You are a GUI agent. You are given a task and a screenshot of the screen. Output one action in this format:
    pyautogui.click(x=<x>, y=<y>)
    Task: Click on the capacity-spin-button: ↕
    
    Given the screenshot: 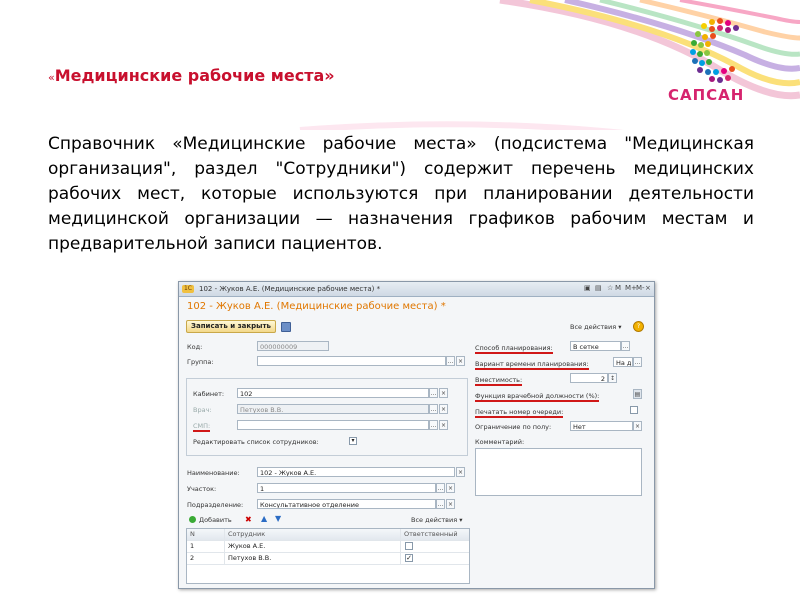 What is the action you would take?
    pyautogui.click(x=612, y=378)
    